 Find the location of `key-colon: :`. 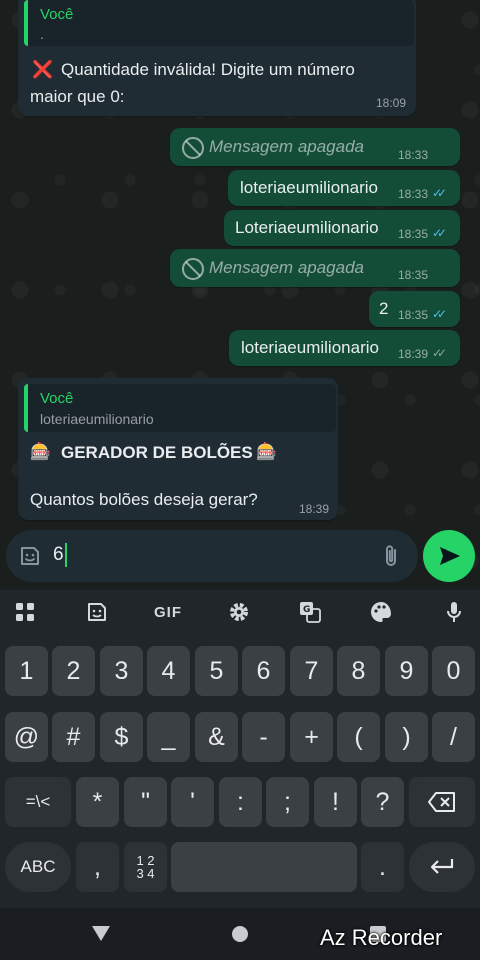

key-colon: : is located at coordinates (240, 802).